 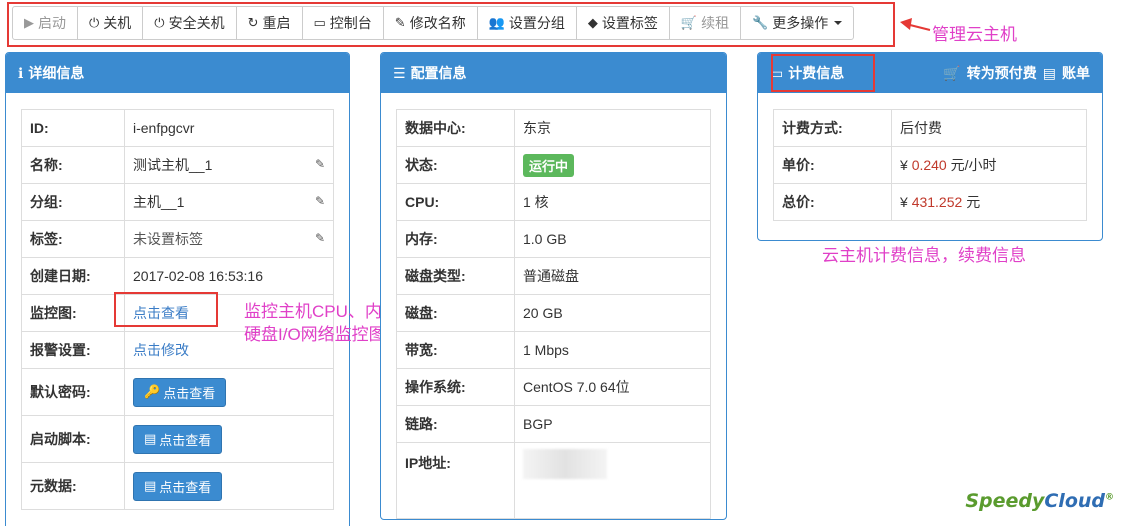 What do you see at coordinates (173, 165) in the screenshot?
I see `instance-name: 测试主机__1` at bounding box center [173, 165].